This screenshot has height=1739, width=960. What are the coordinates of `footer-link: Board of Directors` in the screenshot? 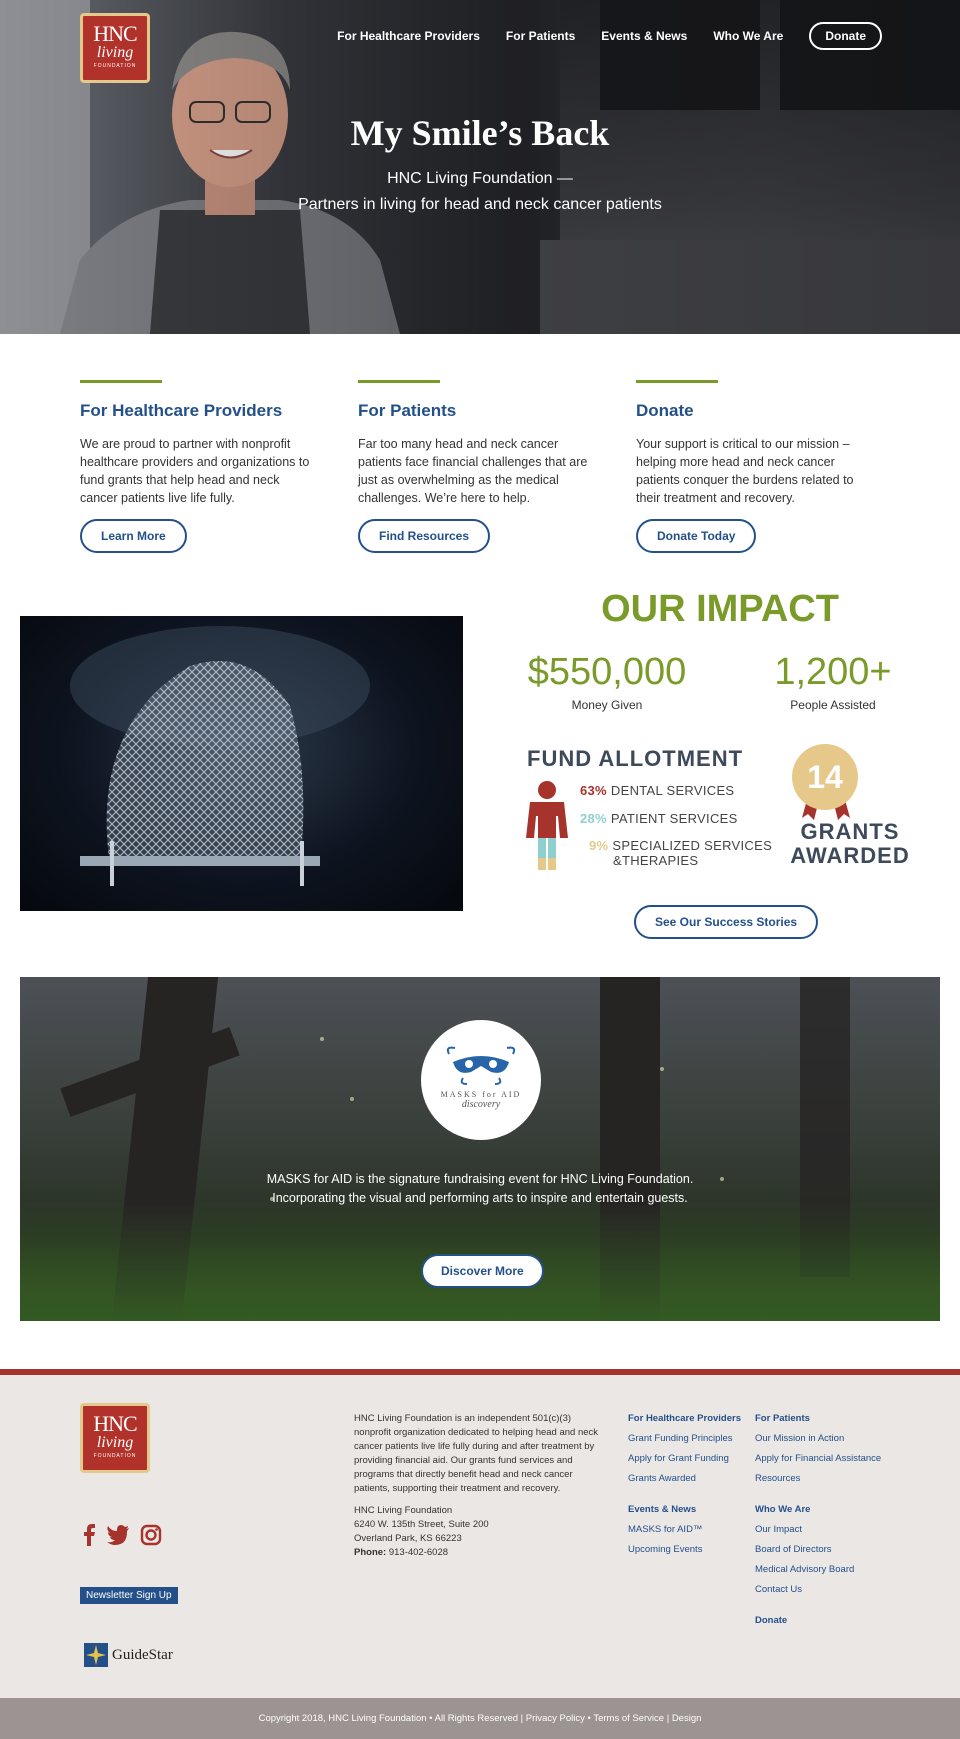 It's located at (818, 1549).